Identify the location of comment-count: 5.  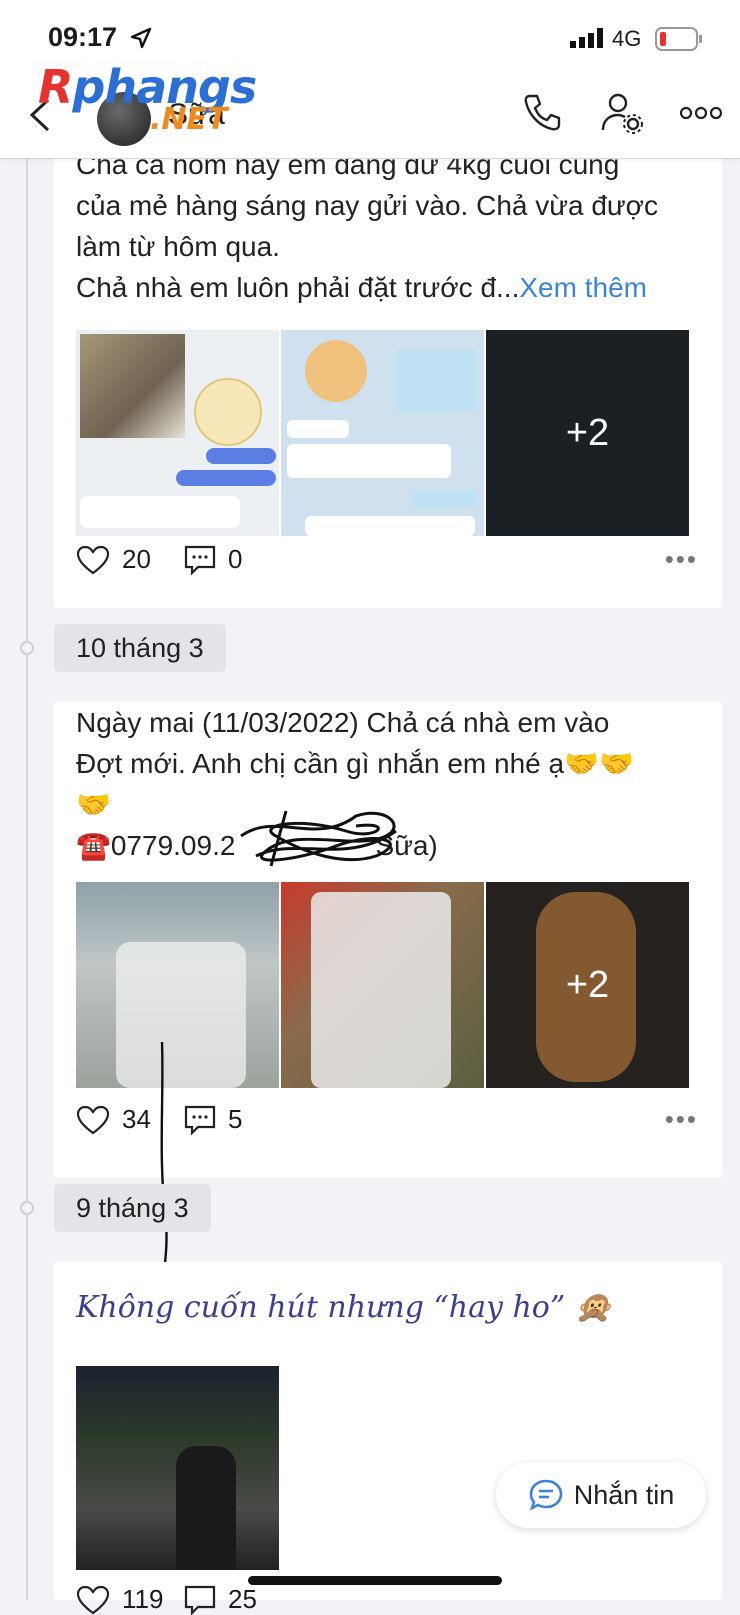
(213, 1119).